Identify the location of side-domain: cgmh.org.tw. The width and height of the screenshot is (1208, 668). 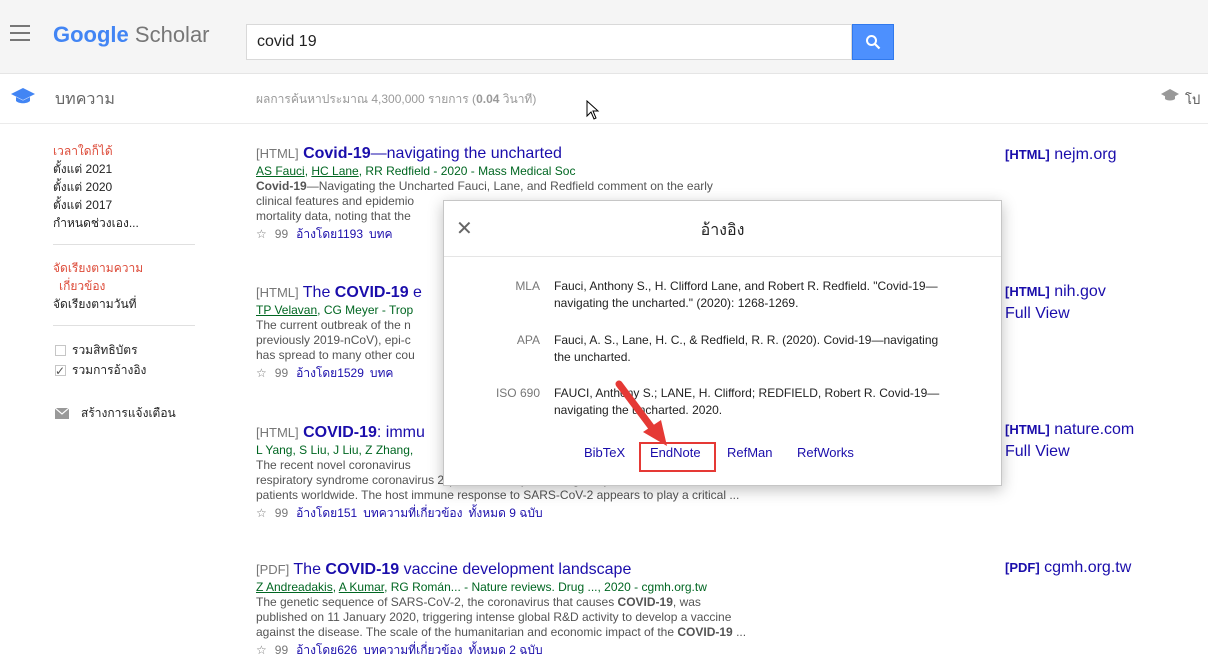
(1088, 567).